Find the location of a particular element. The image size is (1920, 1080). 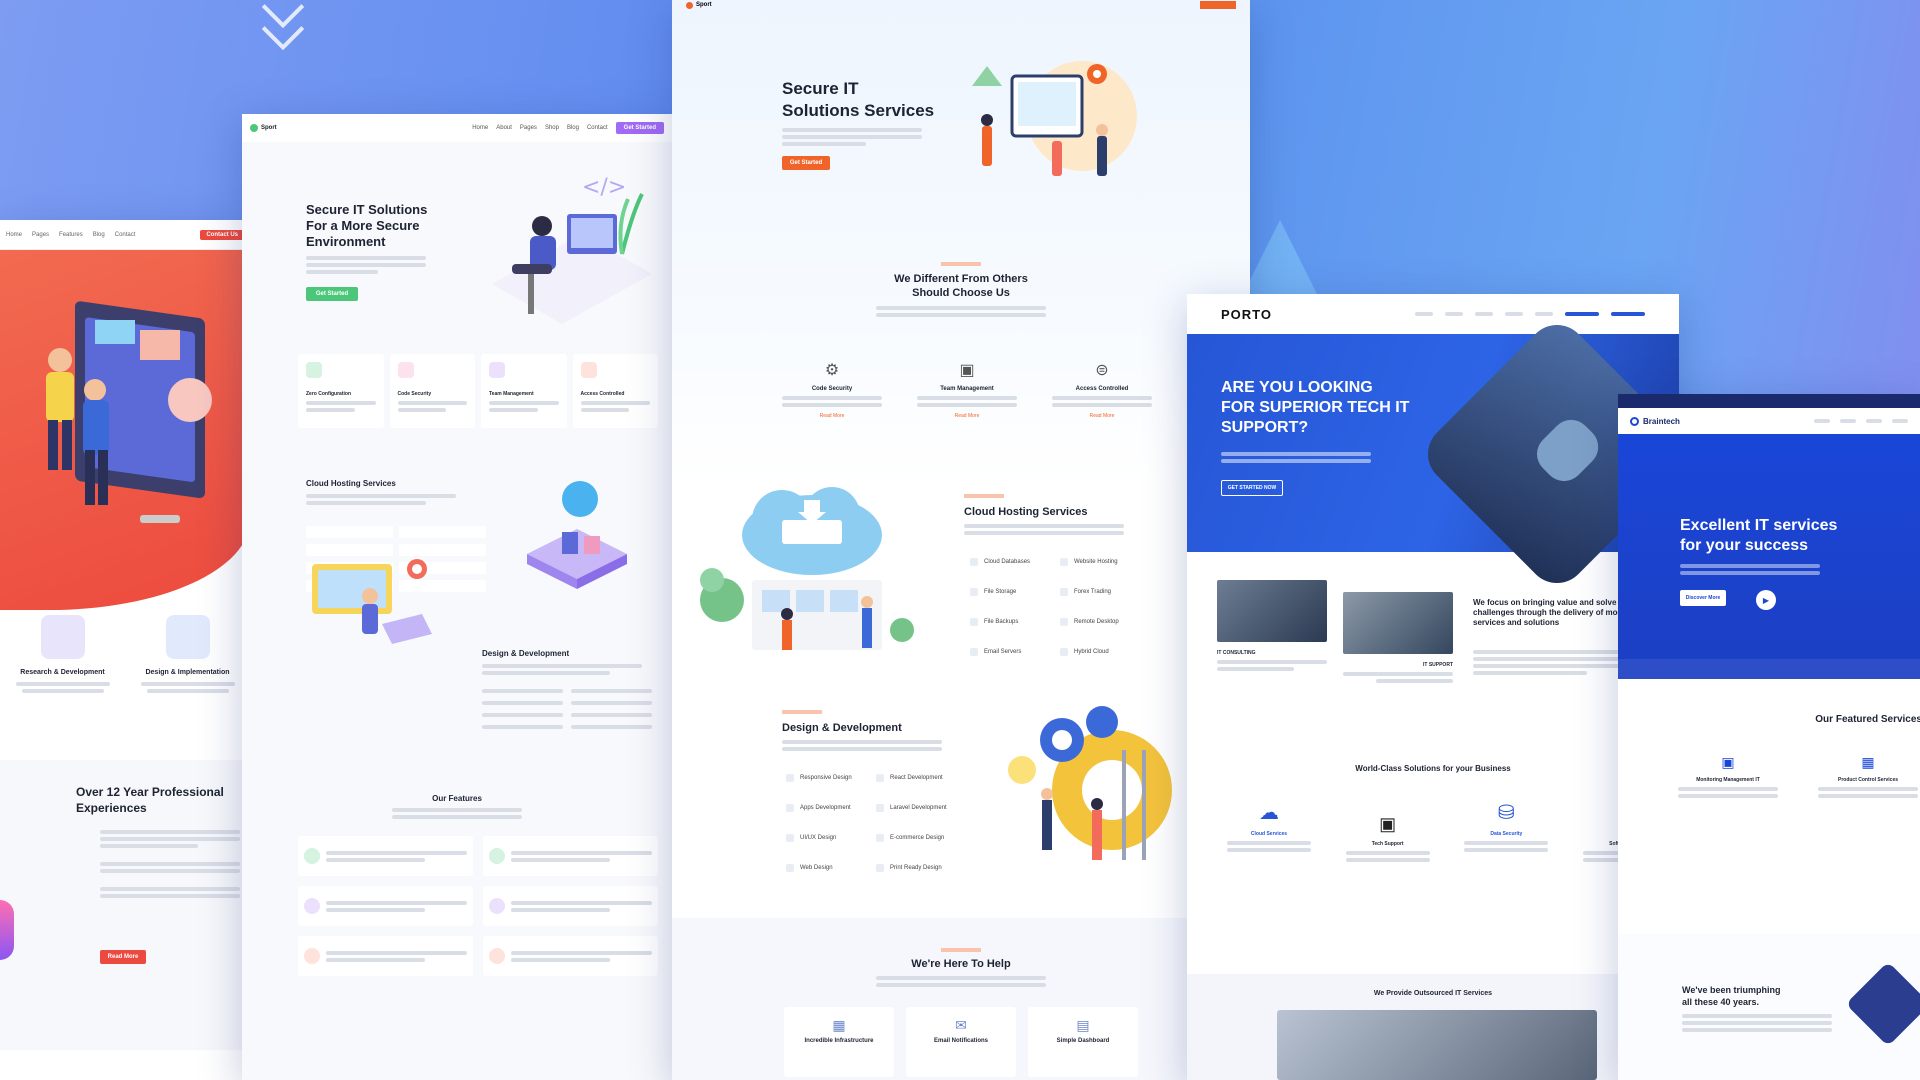

list-item: React Development is located at coordinates (916, 778).